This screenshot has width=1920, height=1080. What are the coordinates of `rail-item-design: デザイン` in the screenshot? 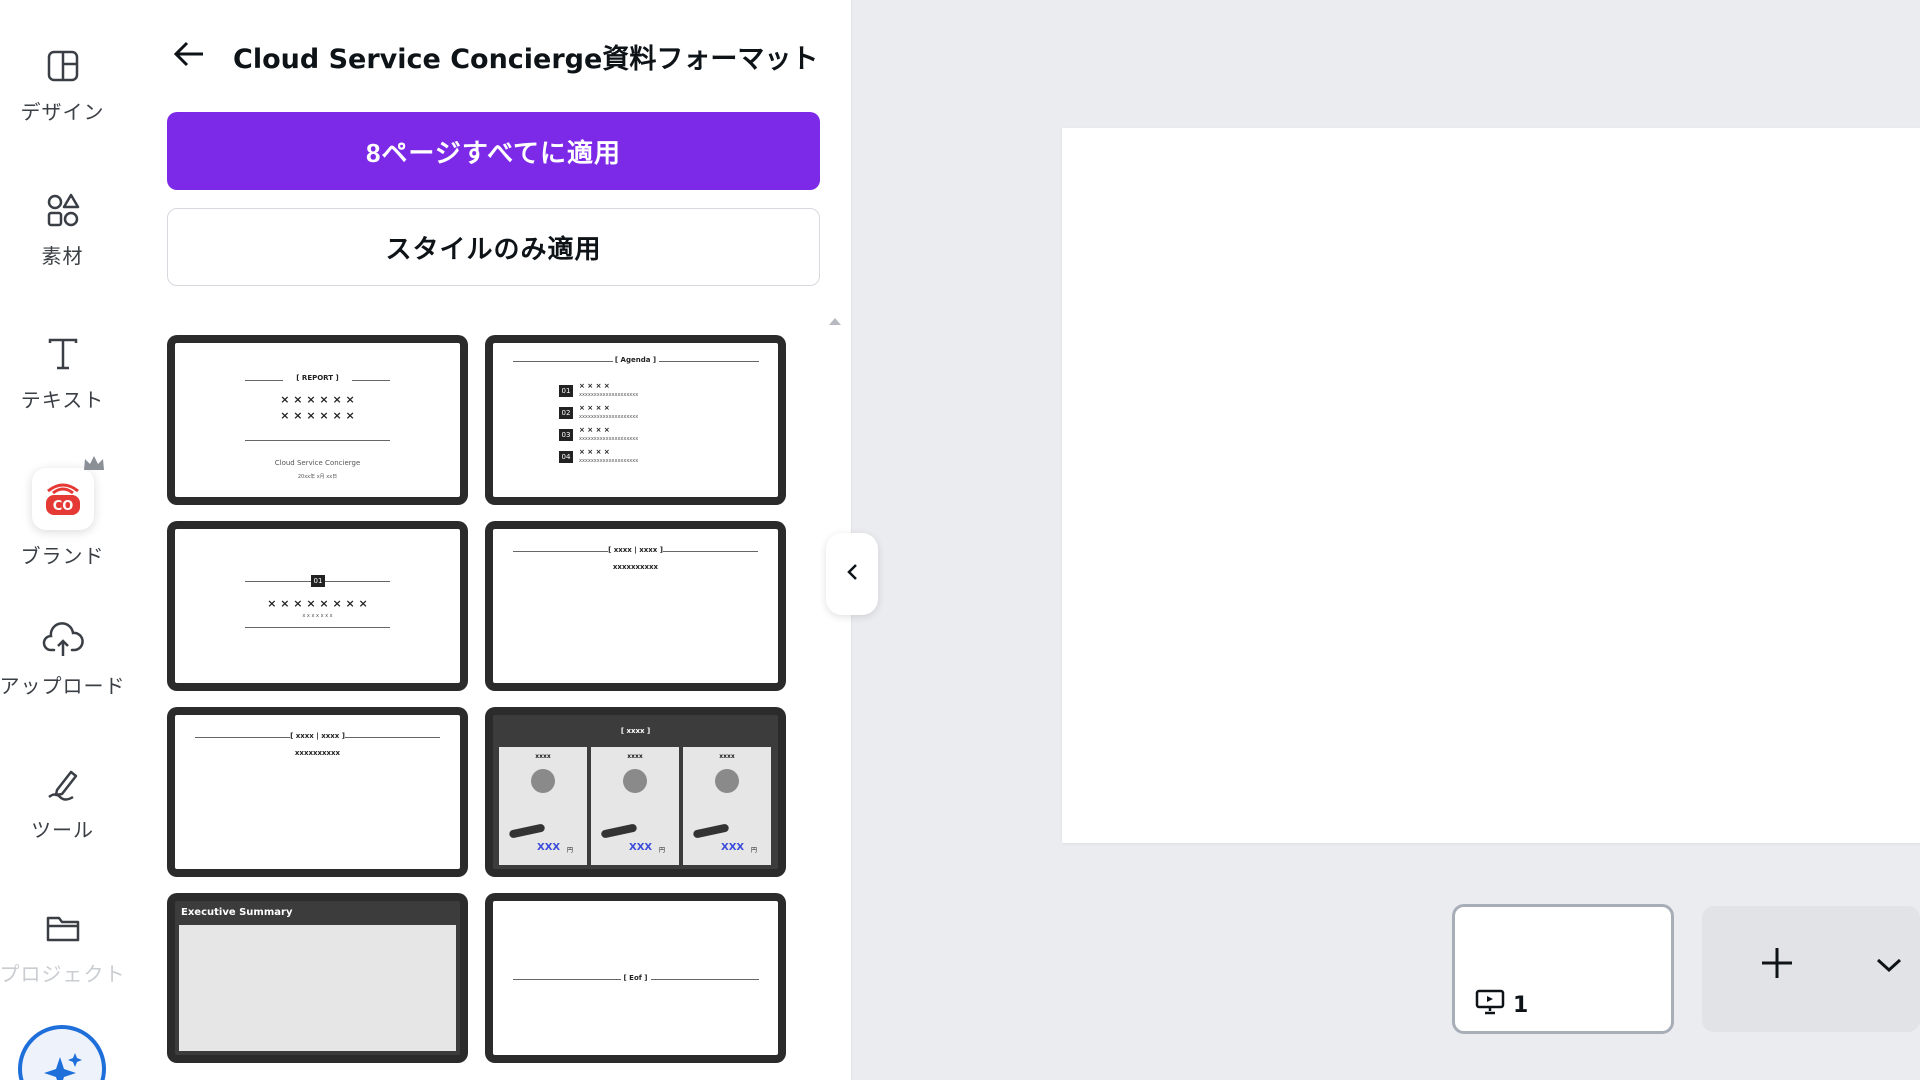 It's located at (62, 104).